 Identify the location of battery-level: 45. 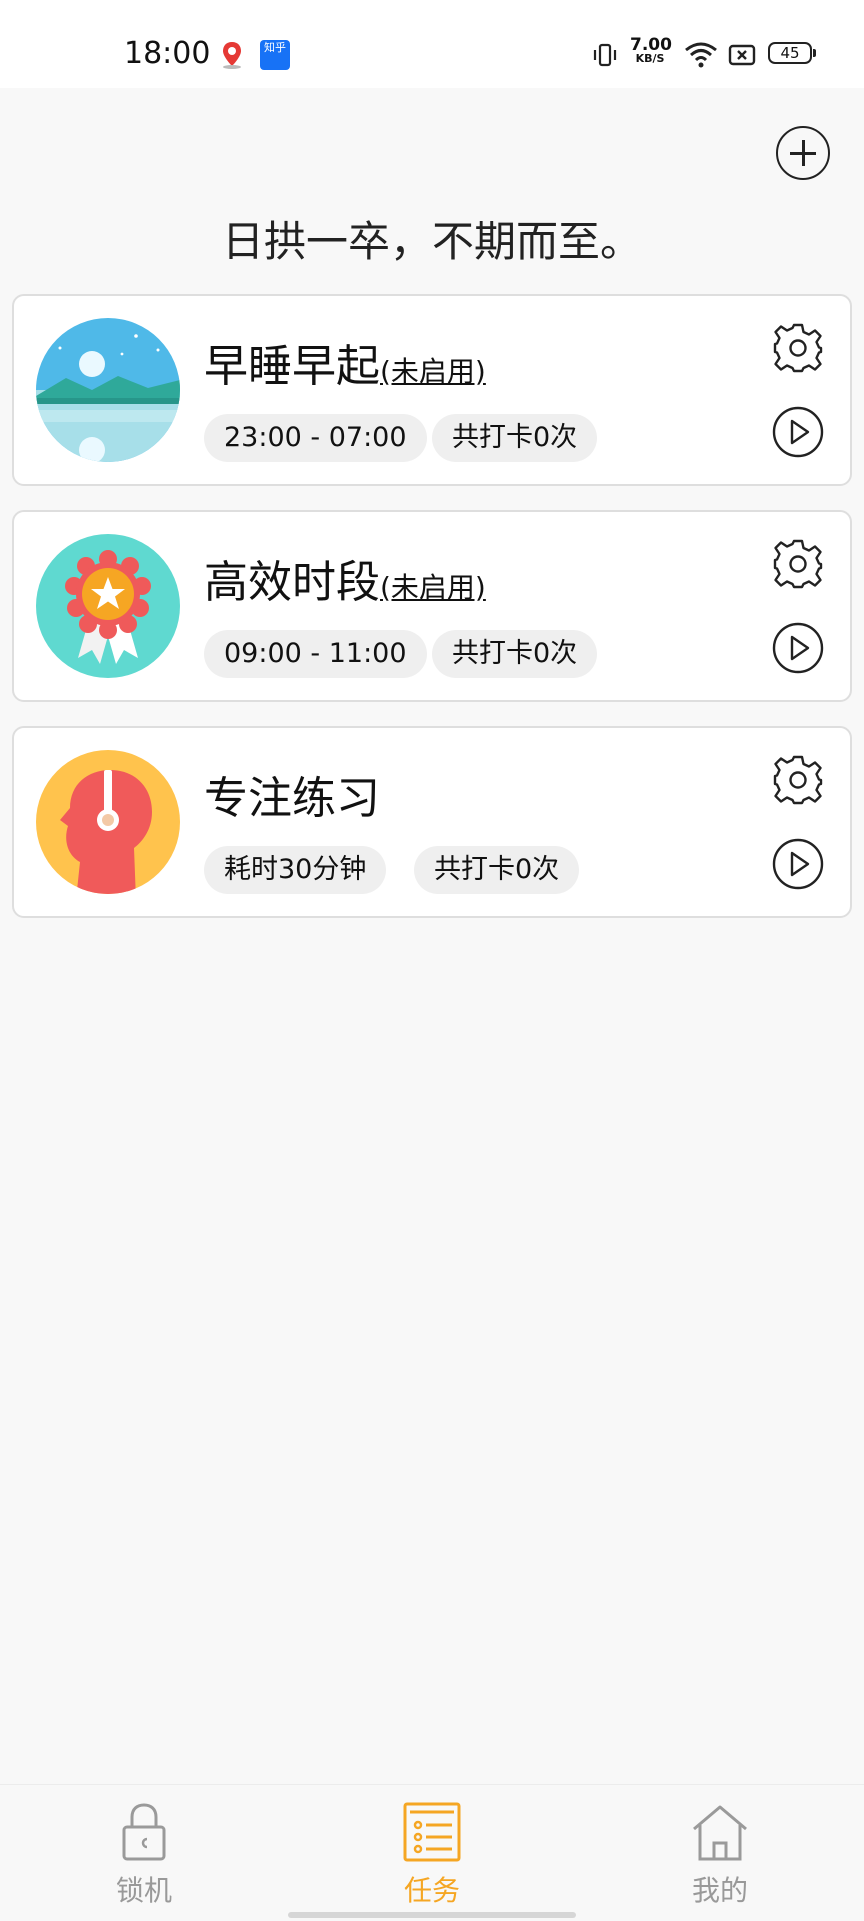
(790, 53).